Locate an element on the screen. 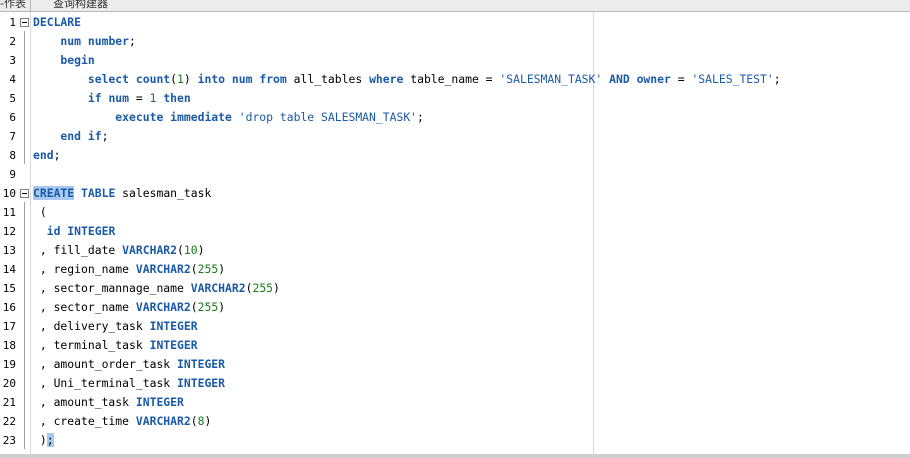 The height and width of the screenshot is (458, 910). code-text: end; is located at coordinates (46, 155).